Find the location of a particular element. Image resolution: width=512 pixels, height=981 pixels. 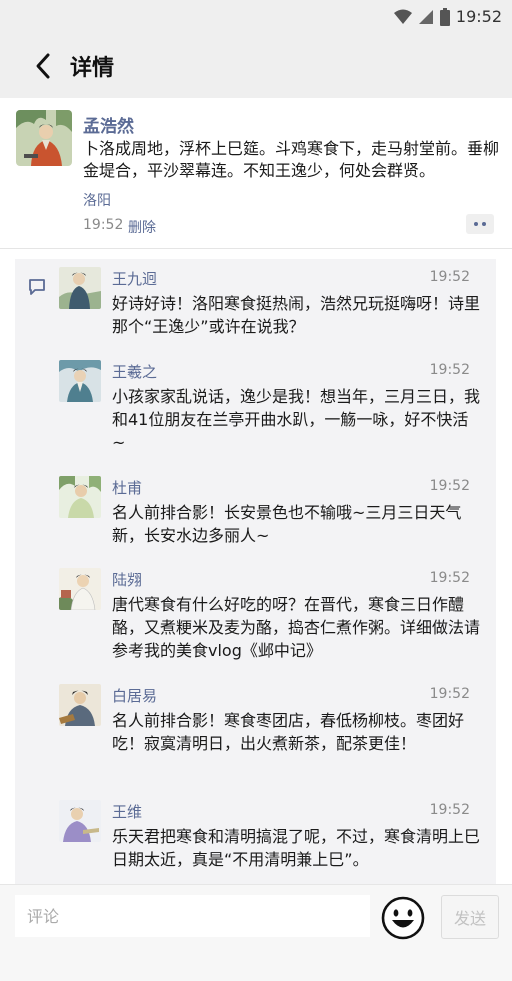

page-title: 详情 is located at coordinates (92, 68).